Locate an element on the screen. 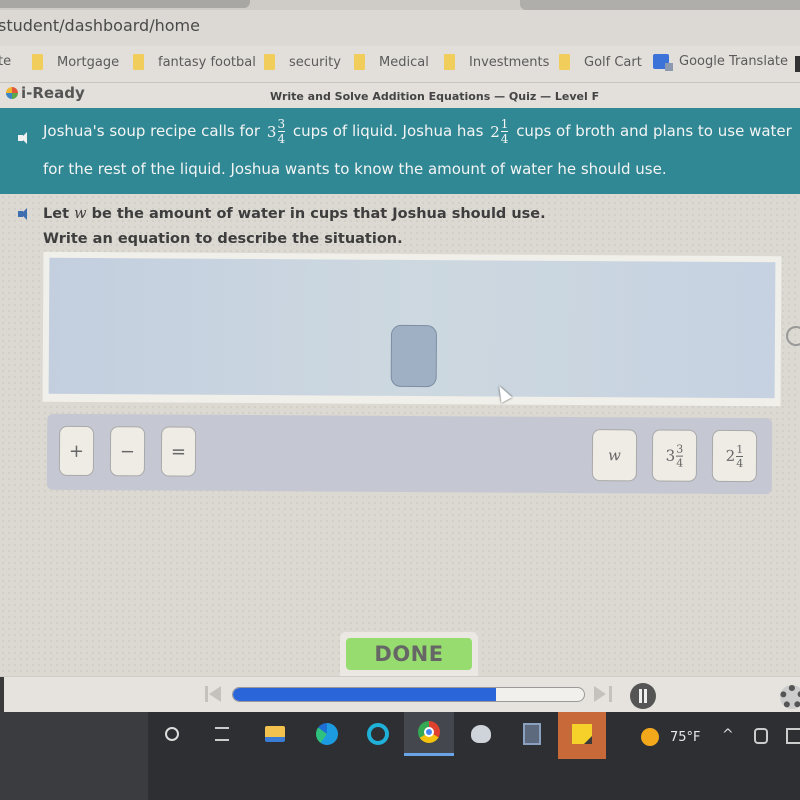 The height and width of the screenshot is (800, 800). bookmark-item: Mortgage is located at coordinates (75, 62).